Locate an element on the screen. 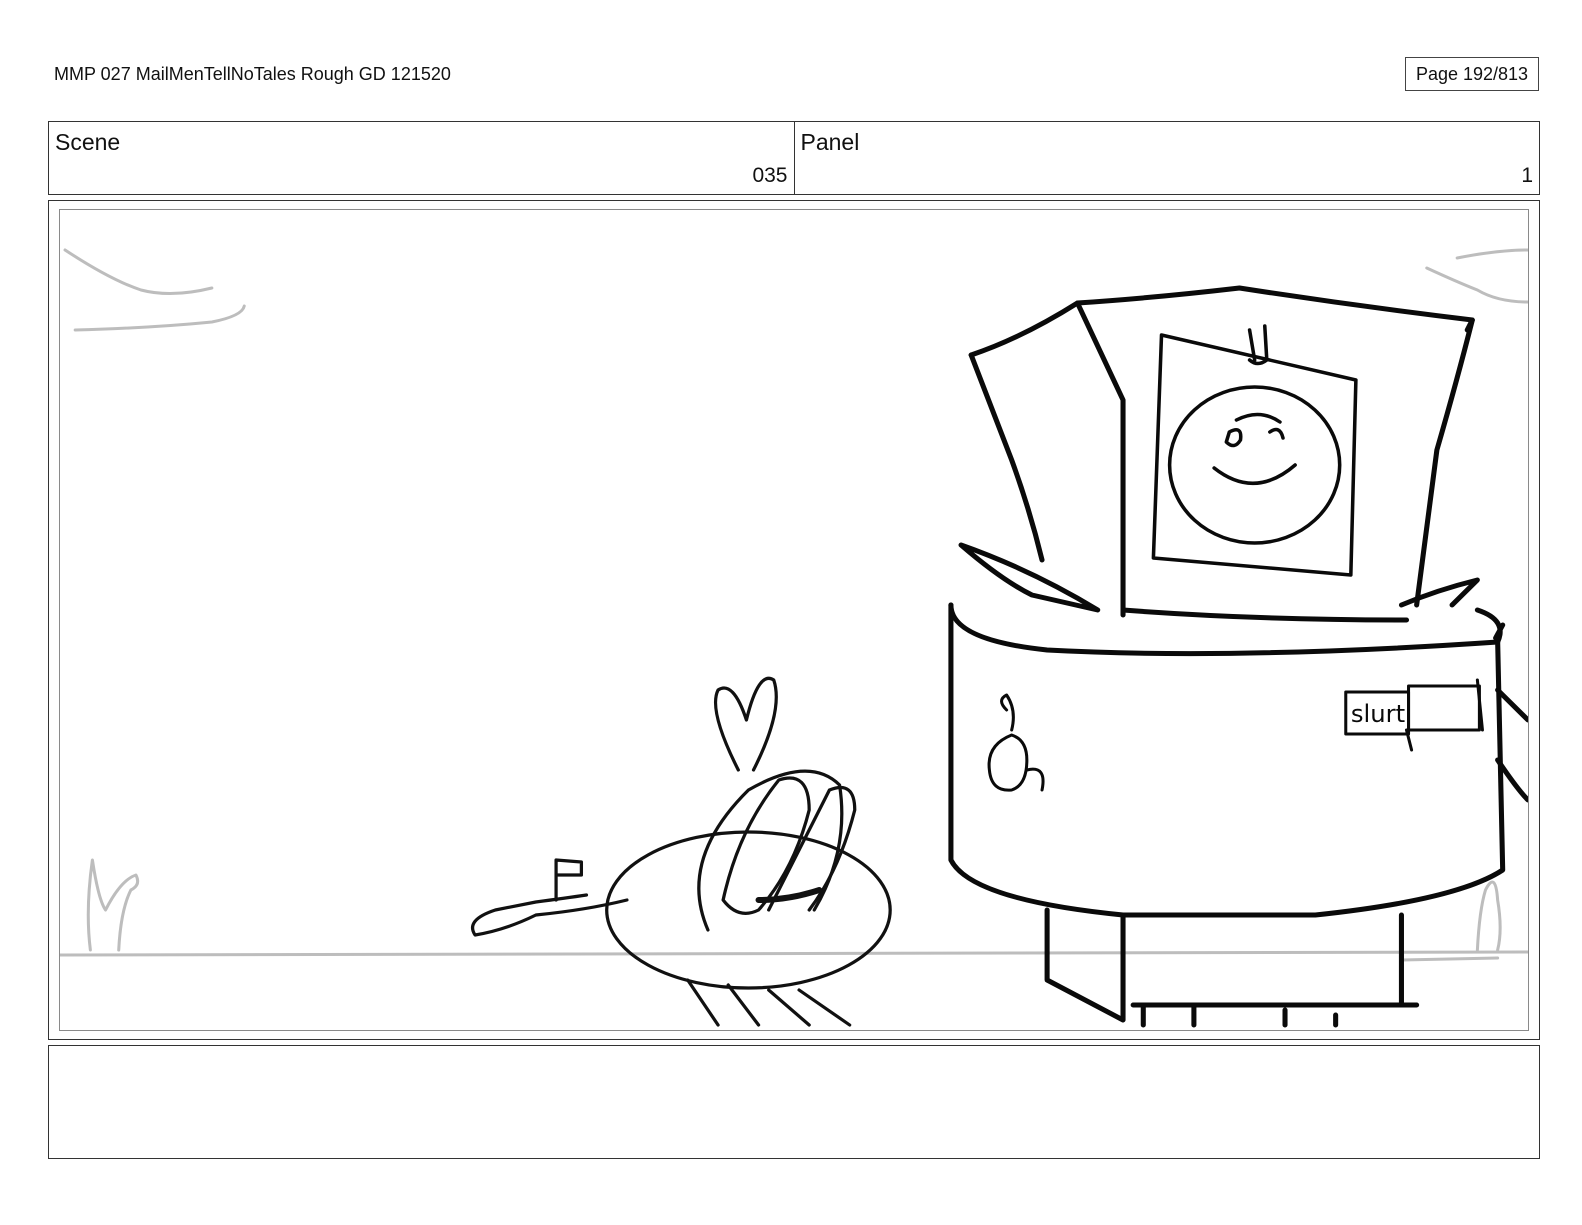 The width and height of the screenshot is (1582, 1225). poster-frame is located at coordinates (1254, 455).